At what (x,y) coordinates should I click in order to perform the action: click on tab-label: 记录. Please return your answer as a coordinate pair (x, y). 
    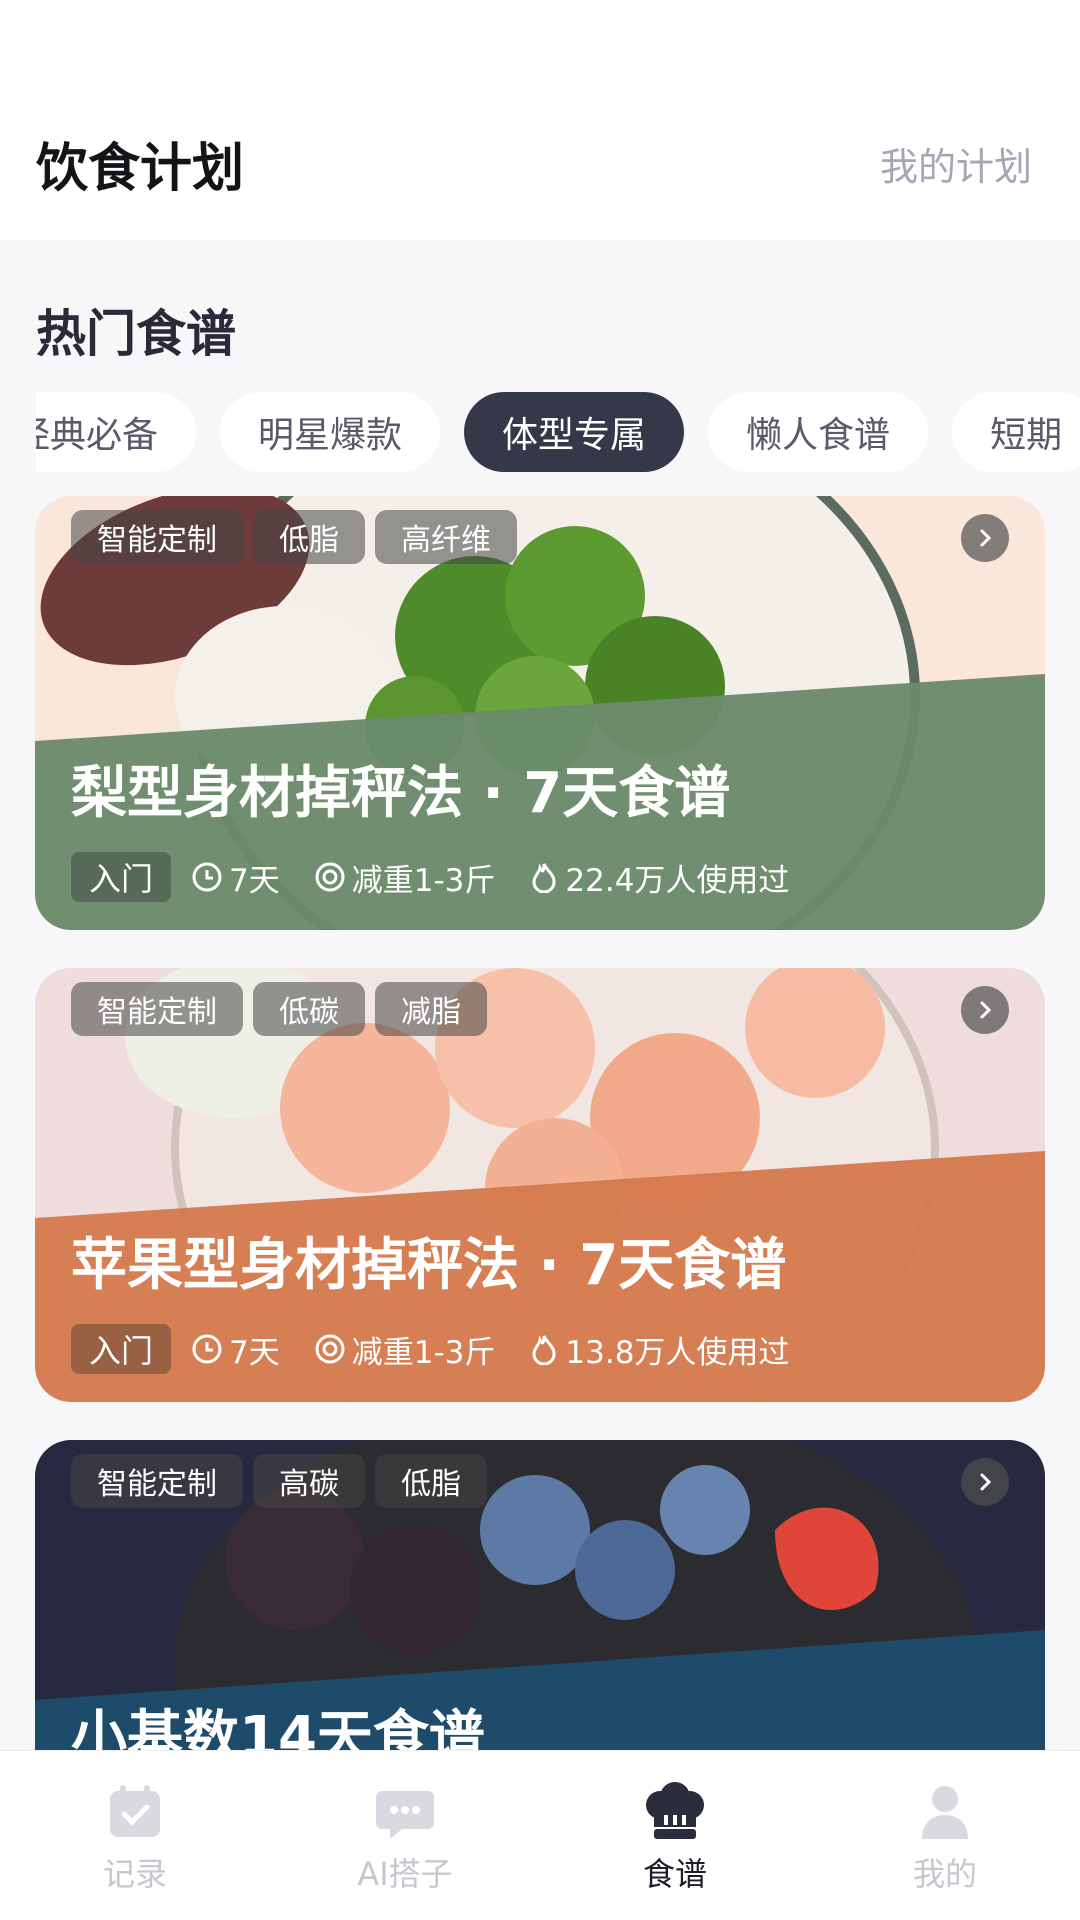
    Looking at the image, I should click on (134, 1874).